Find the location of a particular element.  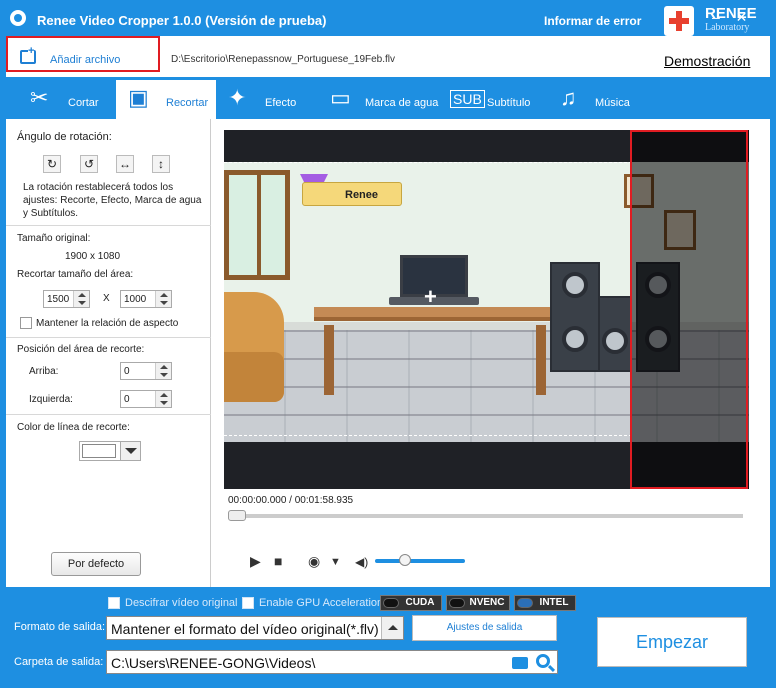

scissors-icon: ✂ is located at coordinates (39, 97).